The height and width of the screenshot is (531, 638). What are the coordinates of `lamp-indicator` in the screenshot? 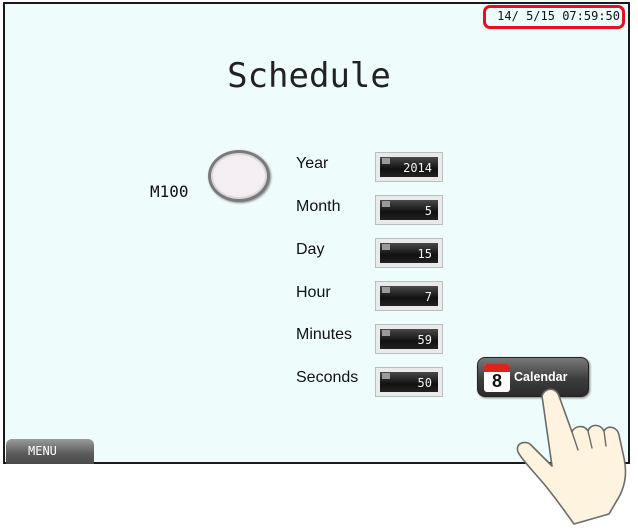 It's located at (239, 176).